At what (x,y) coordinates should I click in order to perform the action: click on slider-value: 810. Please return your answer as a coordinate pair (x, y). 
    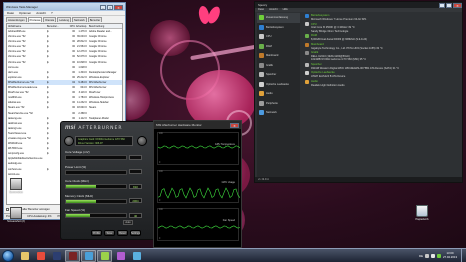
    Looking at the image, I should click on (135, 186).